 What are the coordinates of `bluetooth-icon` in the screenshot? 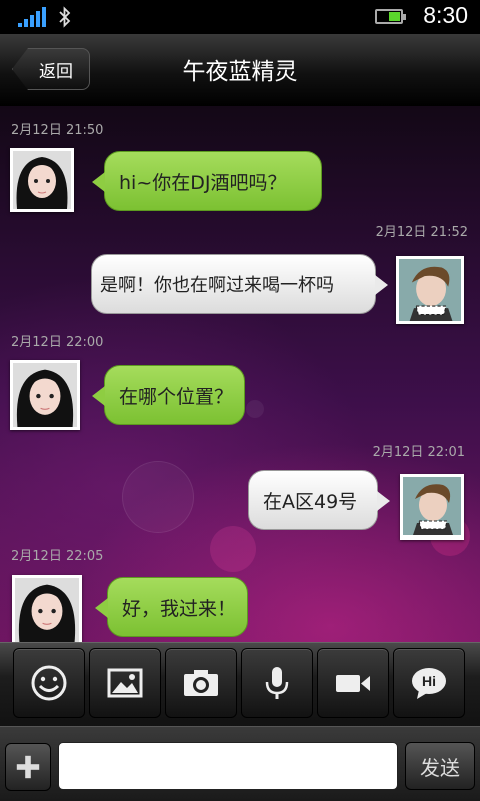 It's located at (65, 17).